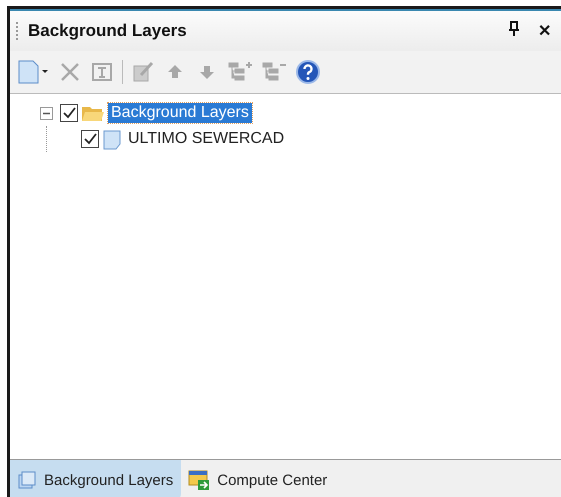 The height and width of the screenshot is (497, 561). I want to click on tab: Background Layers, so click(96, 478).